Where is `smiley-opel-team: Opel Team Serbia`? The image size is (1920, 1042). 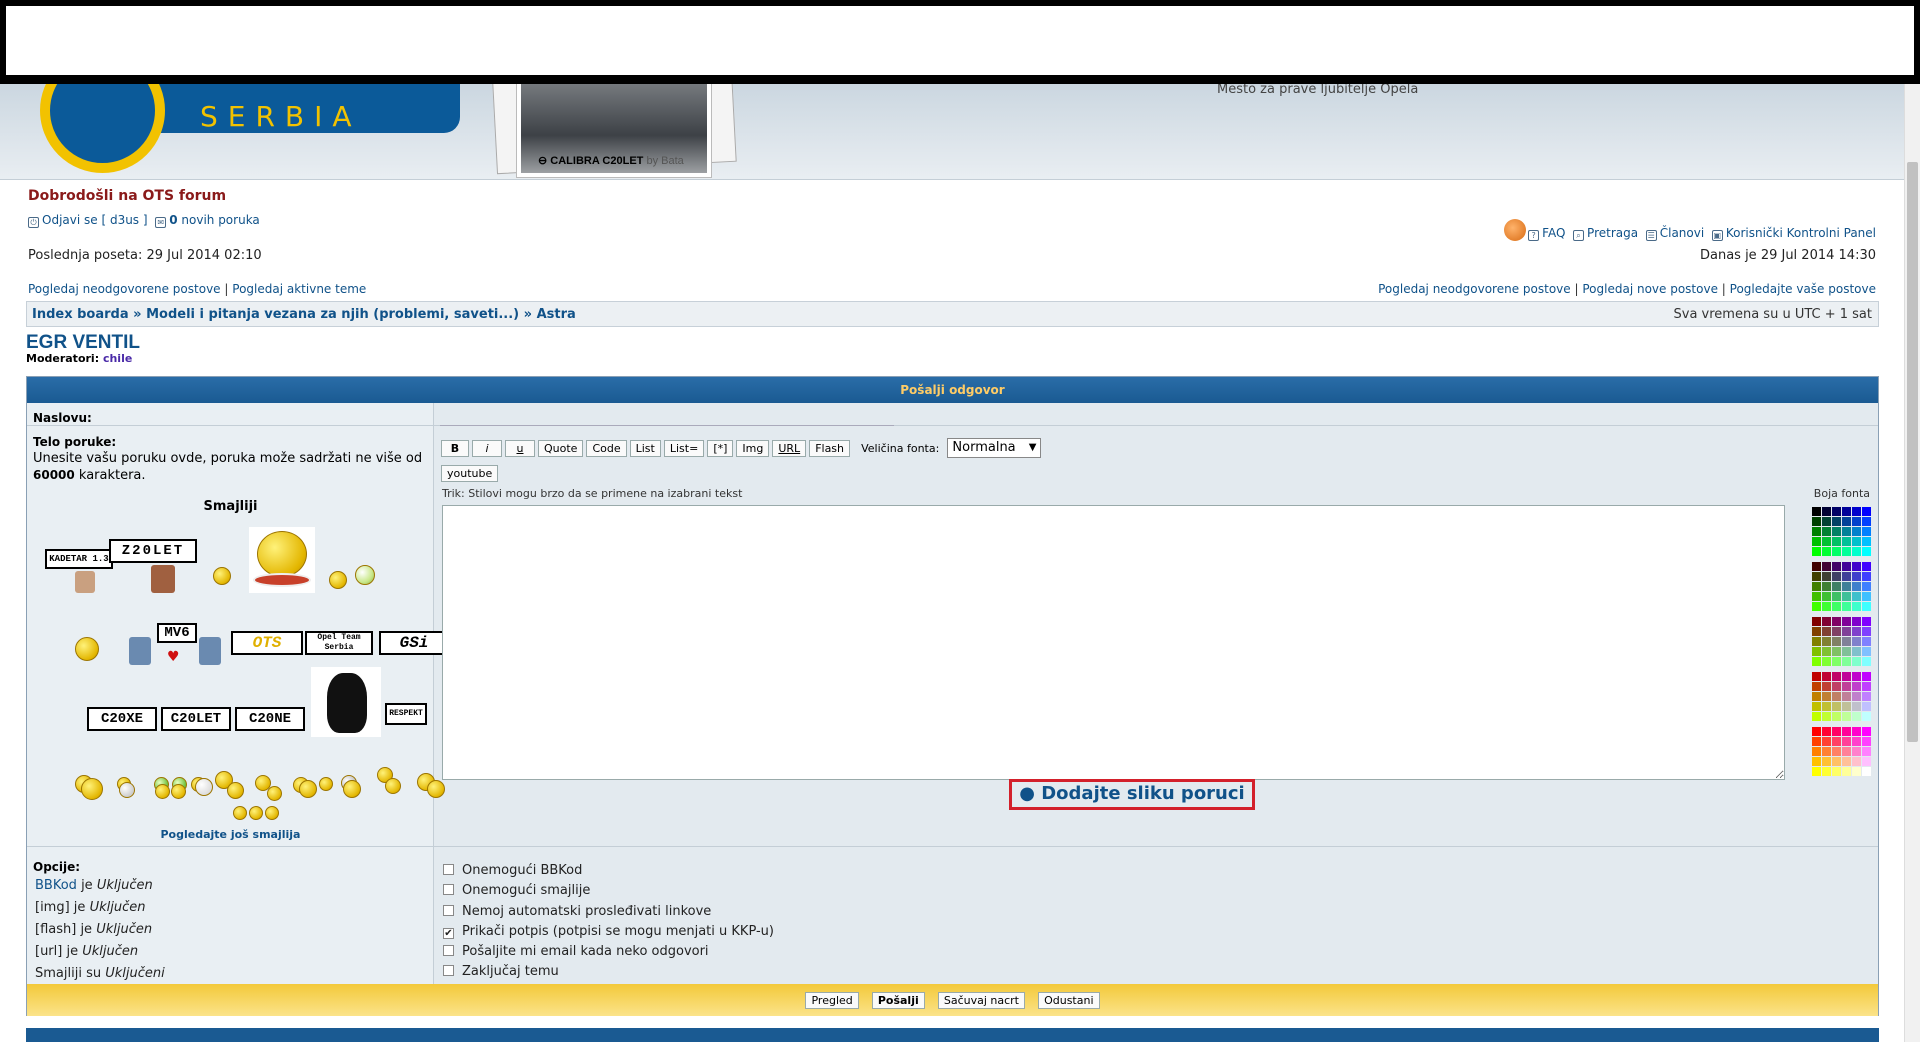
smiley-opel-team: Opel Team Serbia is located at coordinates (339, 643).